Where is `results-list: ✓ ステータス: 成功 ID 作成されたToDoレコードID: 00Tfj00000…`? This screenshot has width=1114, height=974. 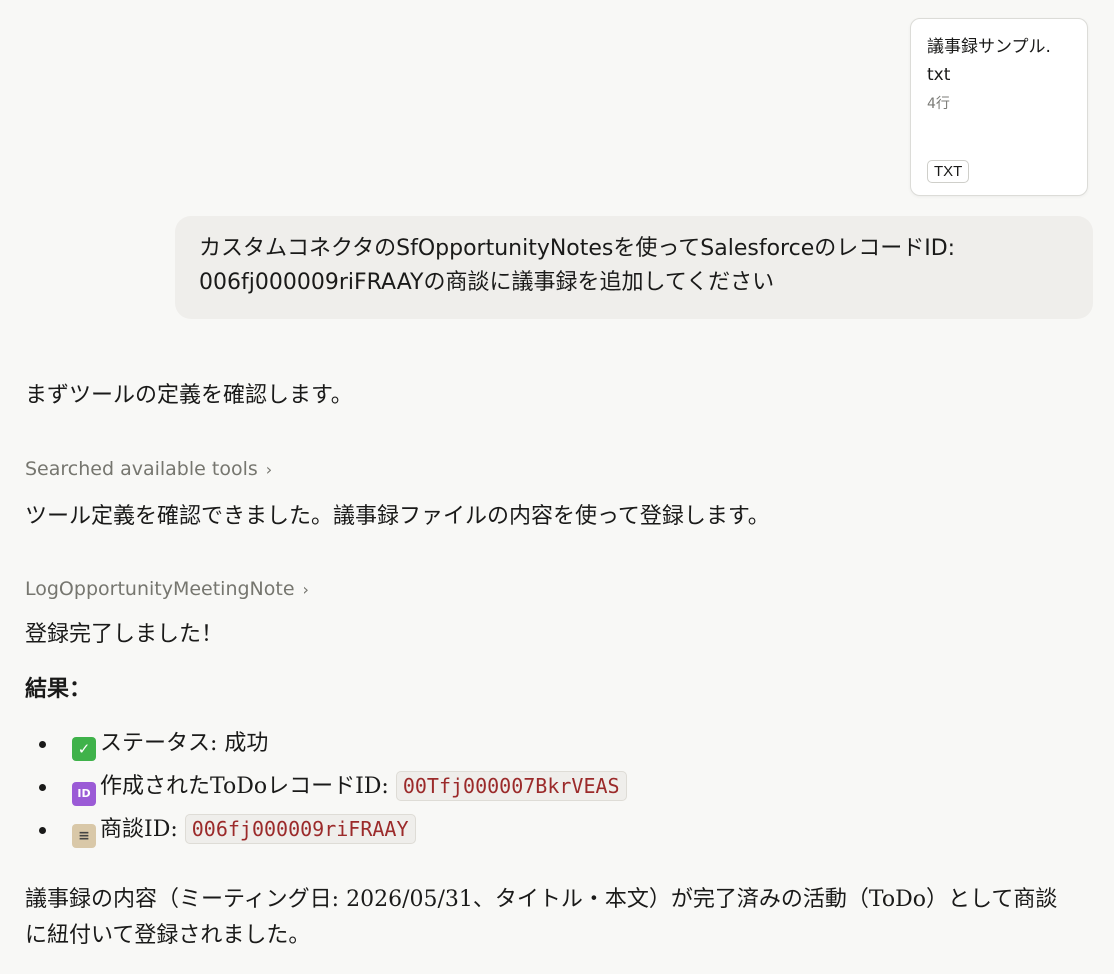 results-list: ✓ ステータス: 成功 ID 作成されたToDoレコードID: 00Tfj00000… is located at coordinates (326, 786).